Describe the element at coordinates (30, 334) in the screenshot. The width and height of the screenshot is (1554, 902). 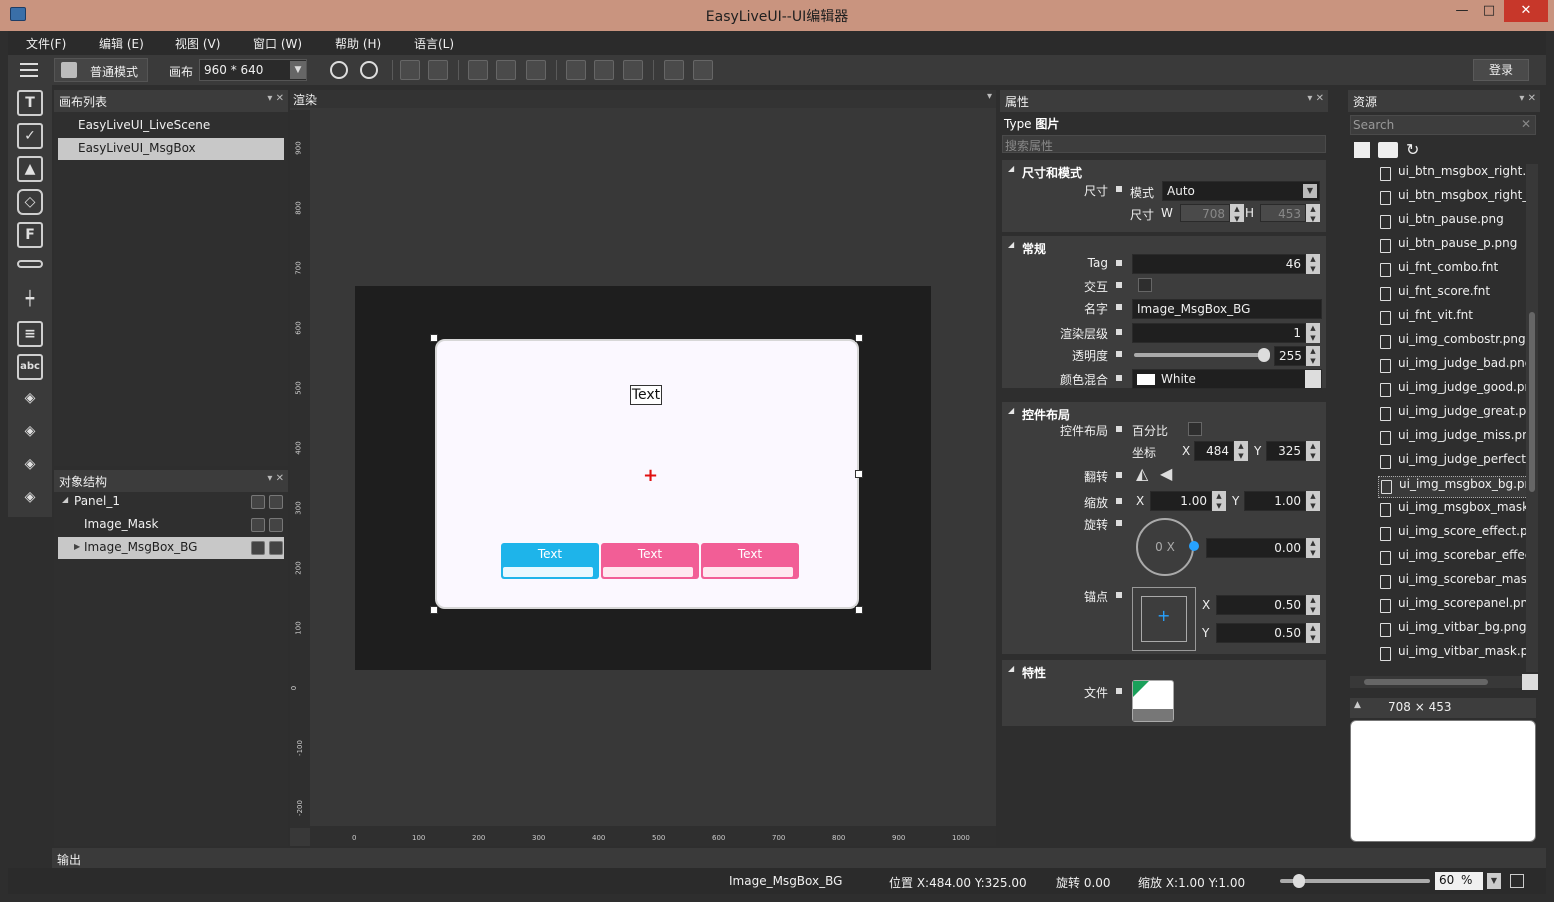
I see `list-tool-icon: ≡` at that location.